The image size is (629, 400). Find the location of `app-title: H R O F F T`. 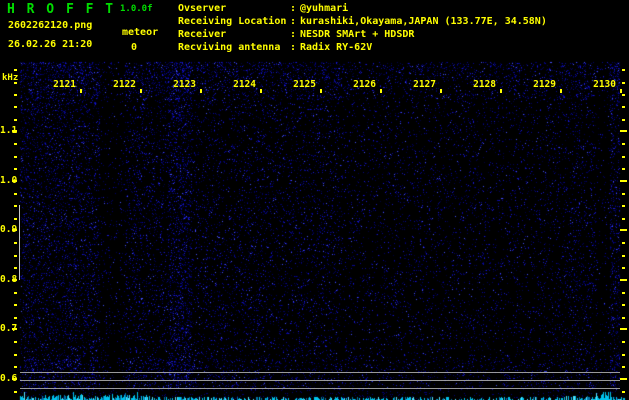

app-title: H R O F F T is located at coordinates (61, 9).